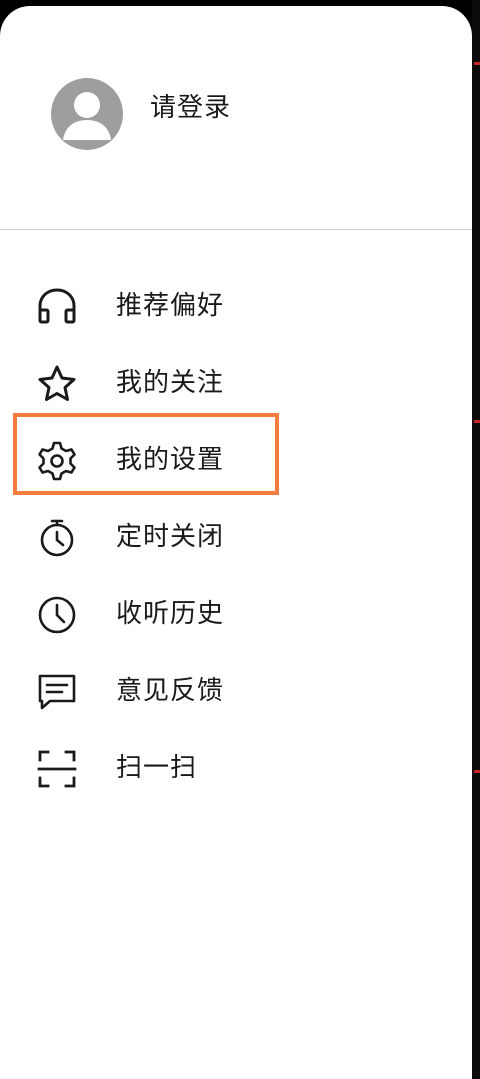 The width and height of the screenshot is (480, 1079). I want to click on menu-item-label: 意见反馈, so click(170, 691).